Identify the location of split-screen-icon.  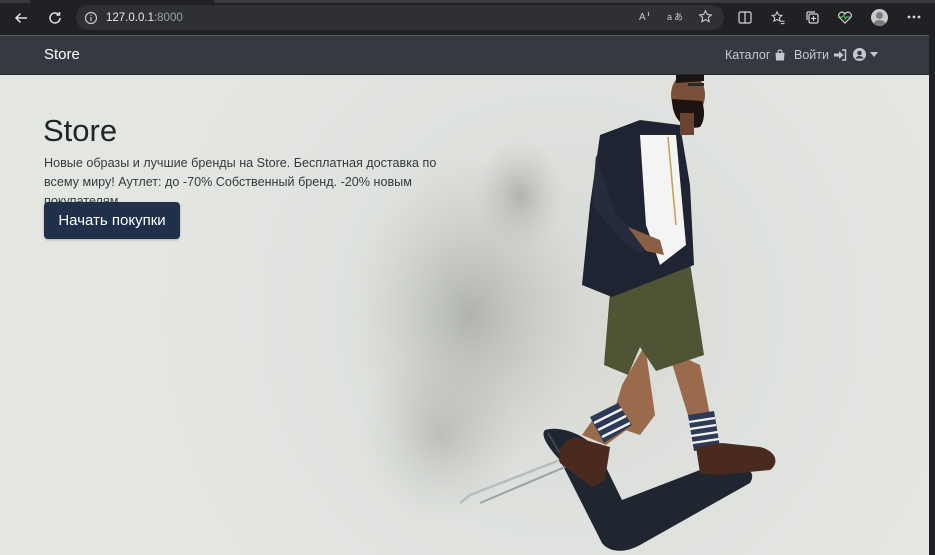
(745, 17).